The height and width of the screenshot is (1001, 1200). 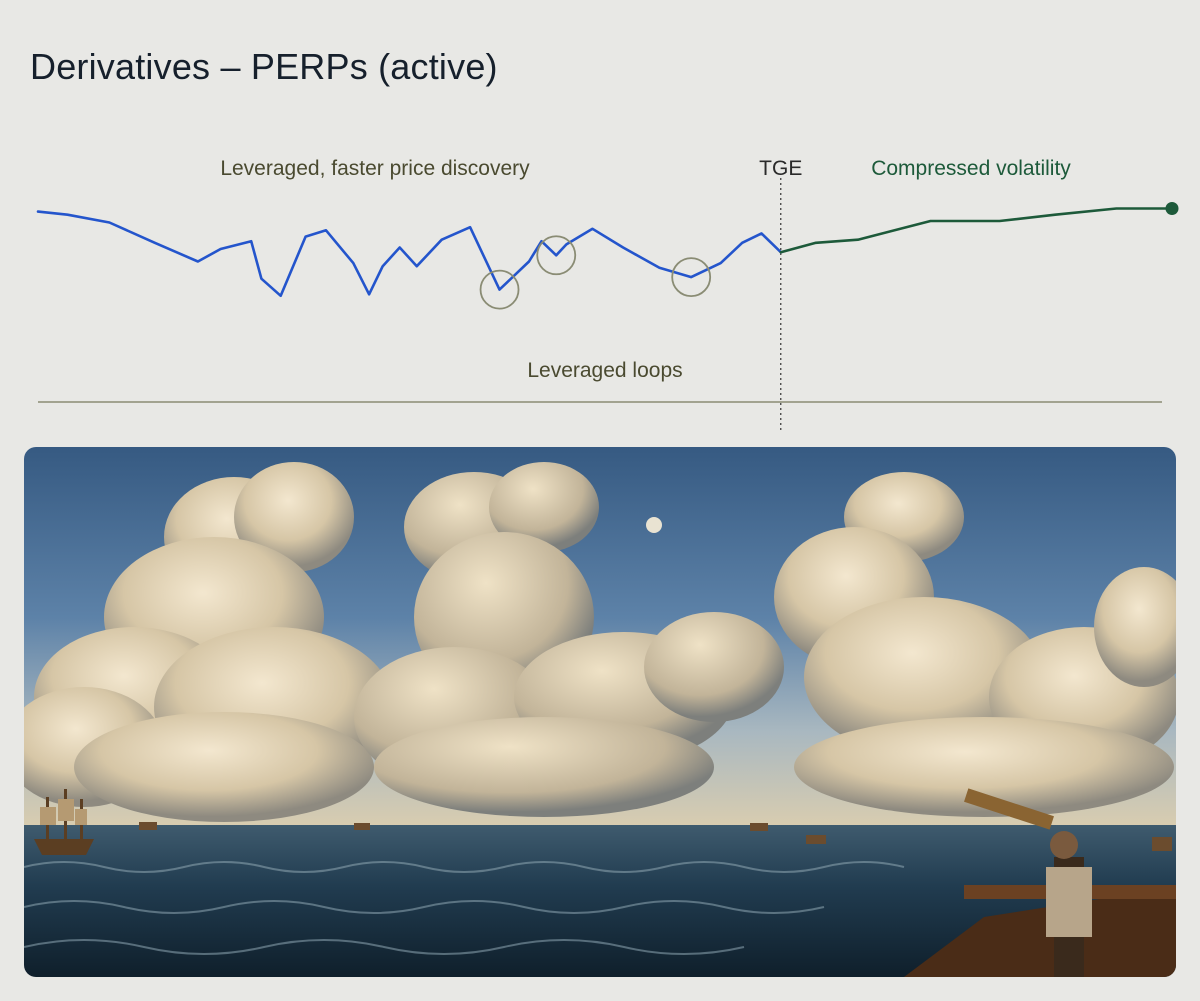 I want to click on post-tge-annotation: Compressed volatility, so click(x=971, y=168).